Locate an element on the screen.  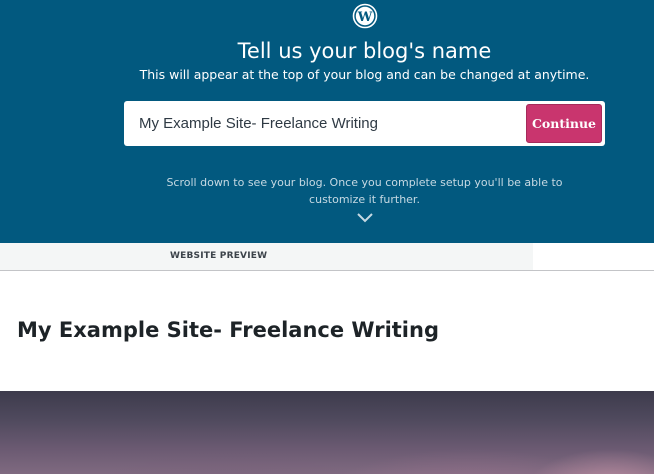
wordpress-logo-icon: W is located at coordinates (365, 16).